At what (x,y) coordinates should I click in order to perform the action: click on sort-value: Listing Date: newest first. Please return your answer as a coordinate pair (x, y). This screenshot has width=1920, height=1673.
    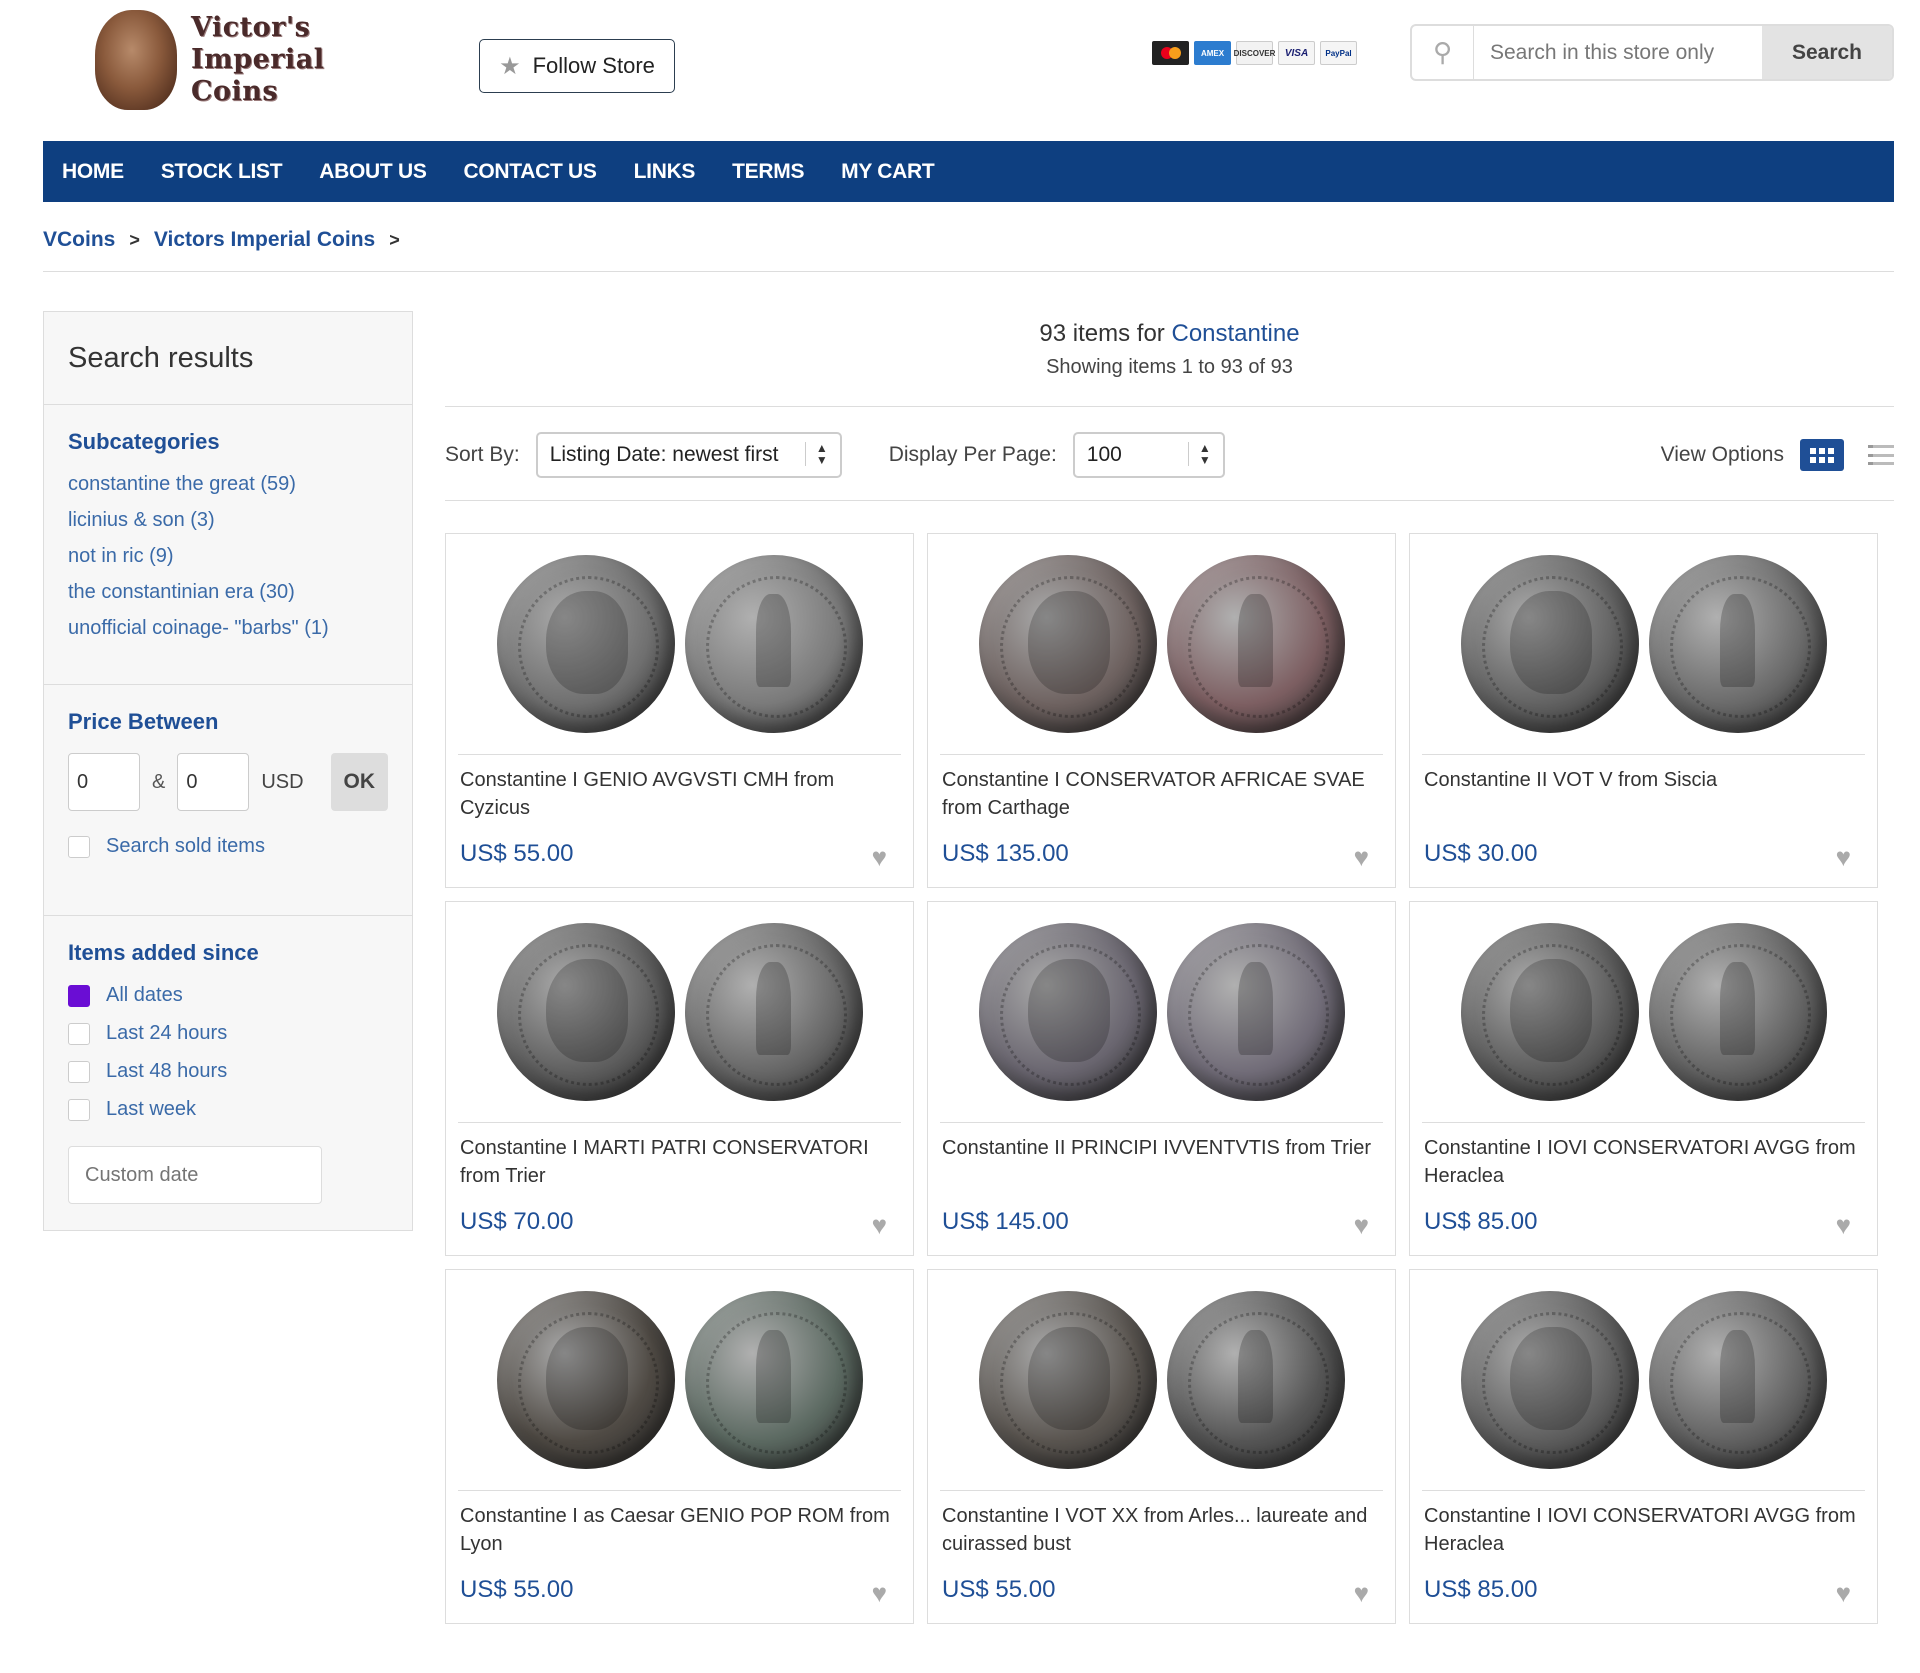
    Looking at the image, I should click on (664, 454).